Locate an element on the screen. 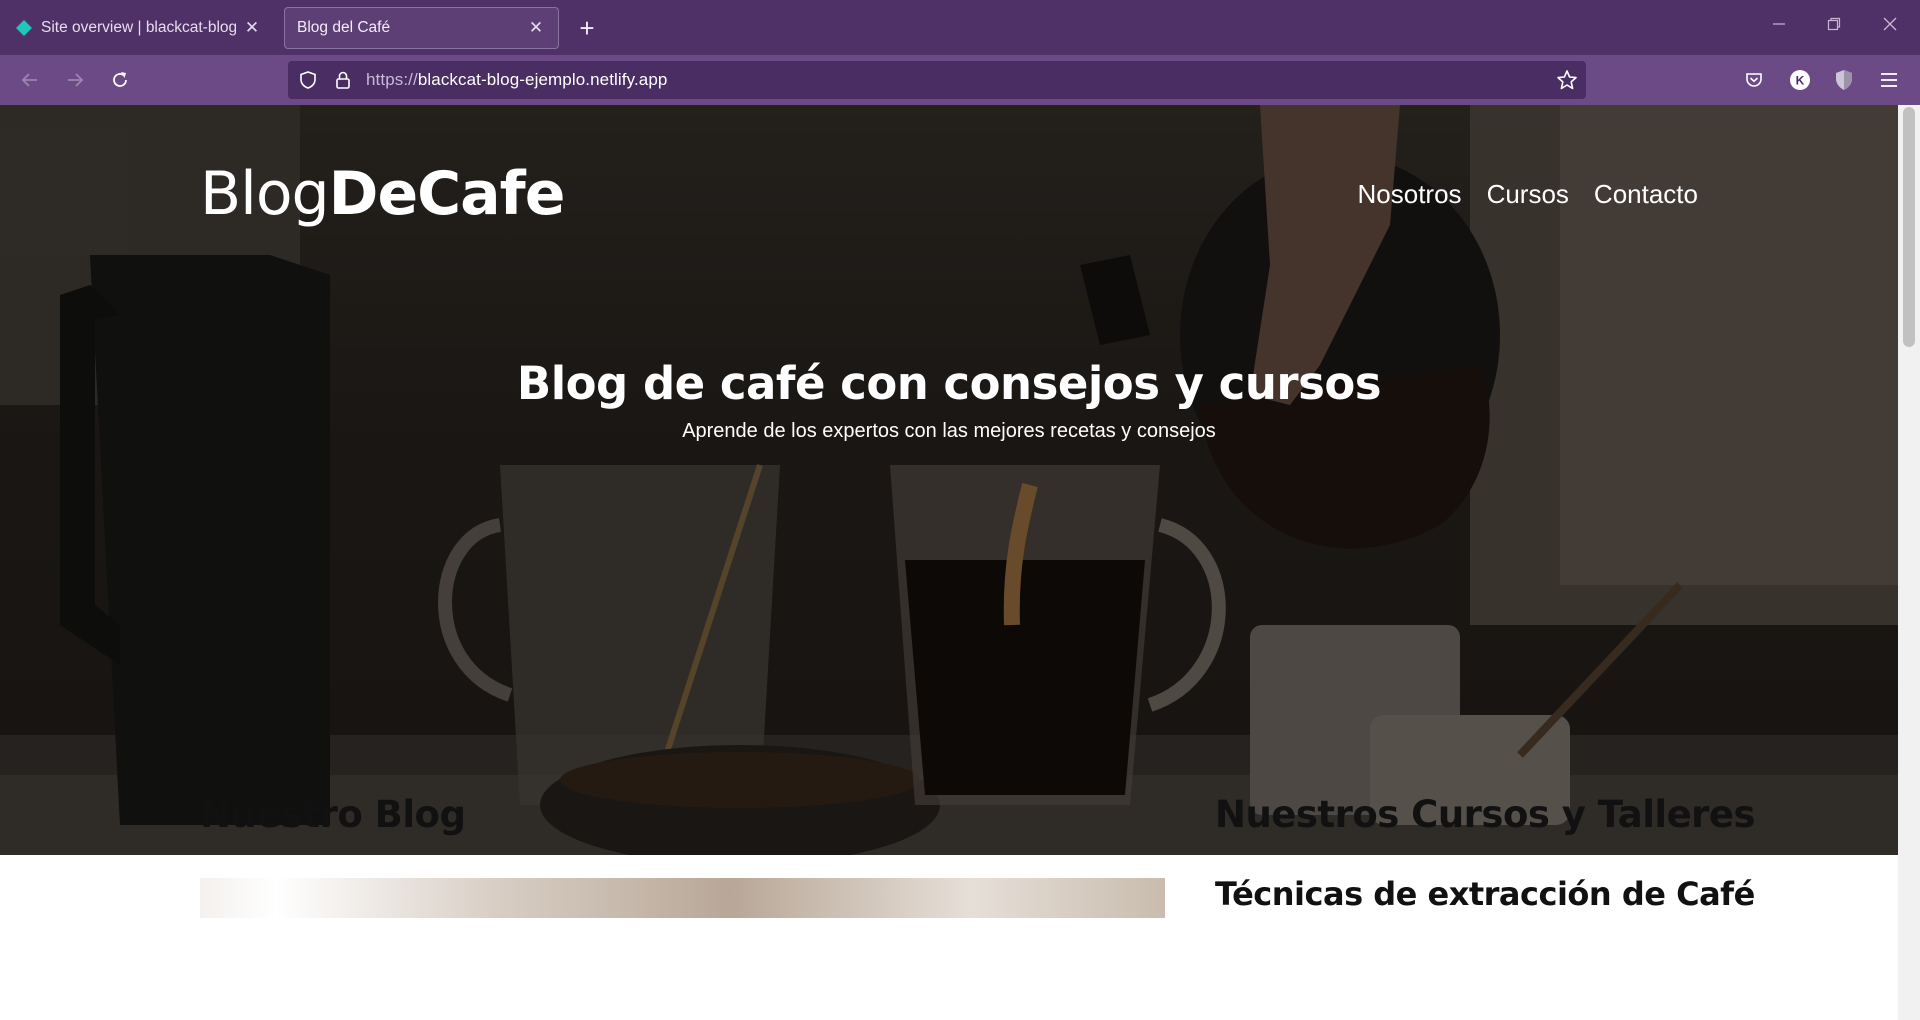 The image size is (1920, 1020). site-navigation: Nosotros Cursos Contacto is located at coordinates (1528, 194).